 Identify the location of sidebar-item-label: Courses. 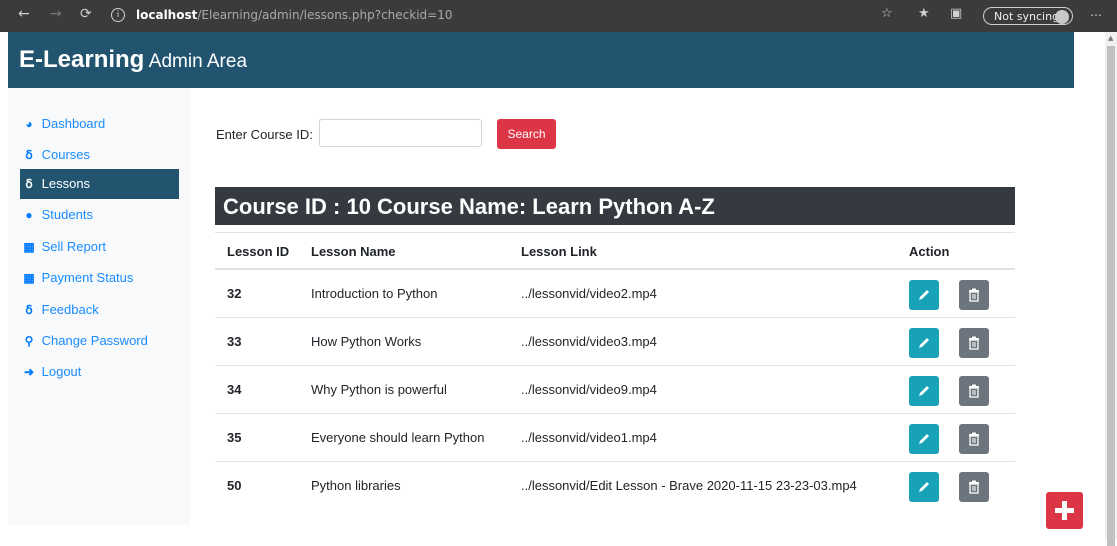
(66, 154).